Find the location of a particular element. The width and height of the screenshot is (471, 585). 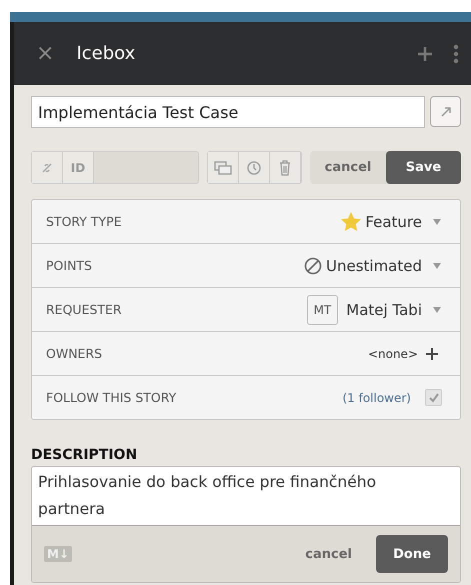

panel-title: Icebox is located at coordinates (106, 53).